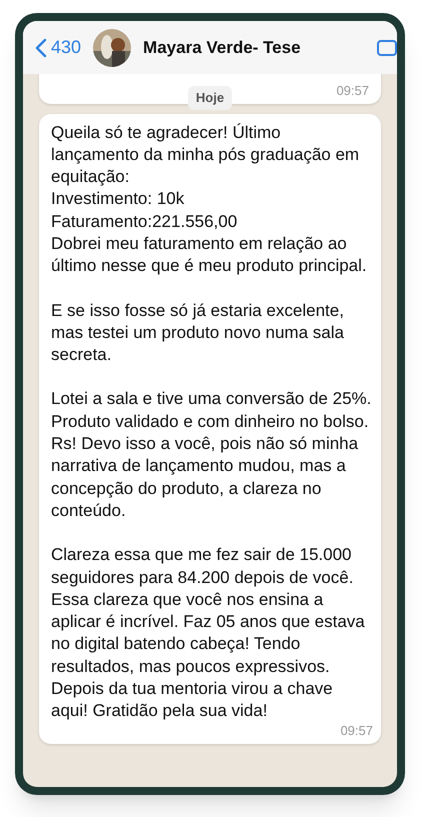 This screenshot has width=424, height=817. What do you see at coordinates (387, 47) in the screenshot?
I see `video-call-icon` at bounding box center [387, 47].